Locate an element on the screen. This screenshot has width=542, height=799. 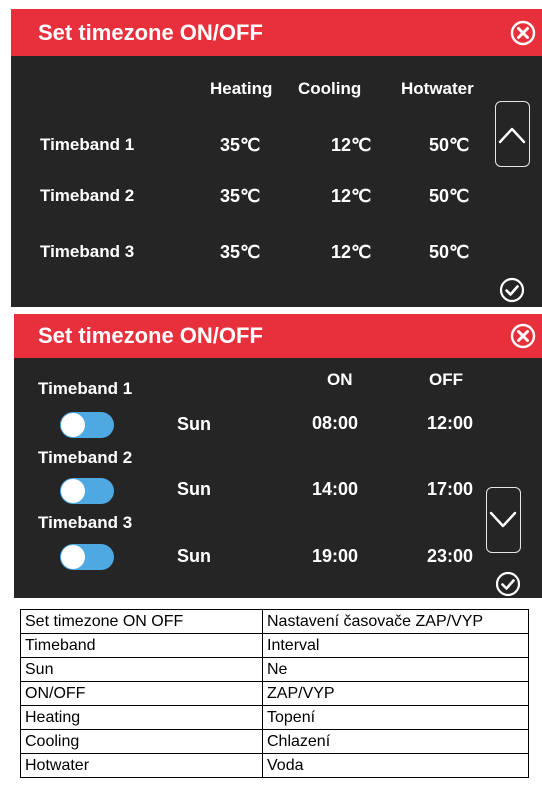
table-row: Heating Topení is located at coordinates (274, 717).